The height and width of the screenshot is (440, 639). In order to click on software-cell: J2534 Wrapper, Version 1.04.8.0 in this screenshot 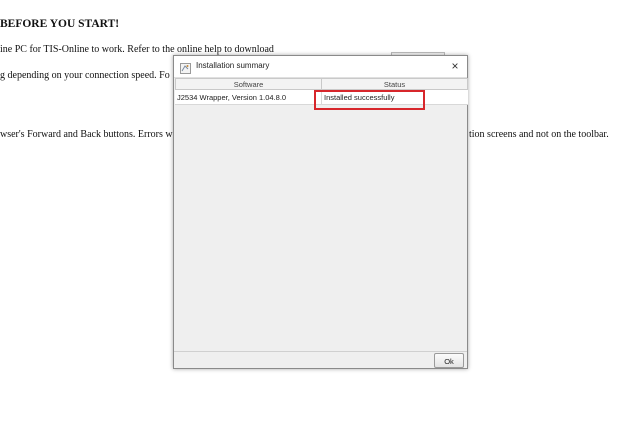, I will do `click(232, 97)`.